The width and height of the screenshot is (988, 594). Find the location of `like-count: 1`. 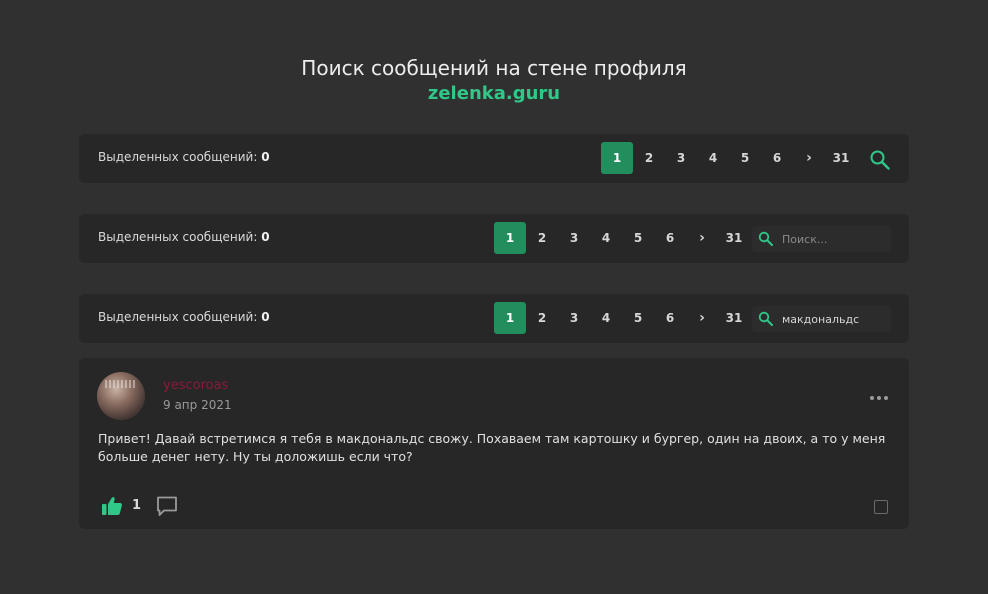

like-count: 1 is located at coordinates (137, 505).